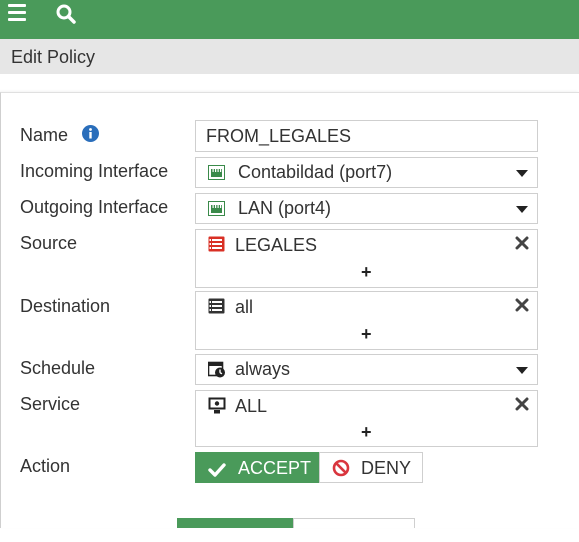  I want to click on deny-button: DENY, so click(371, 467).